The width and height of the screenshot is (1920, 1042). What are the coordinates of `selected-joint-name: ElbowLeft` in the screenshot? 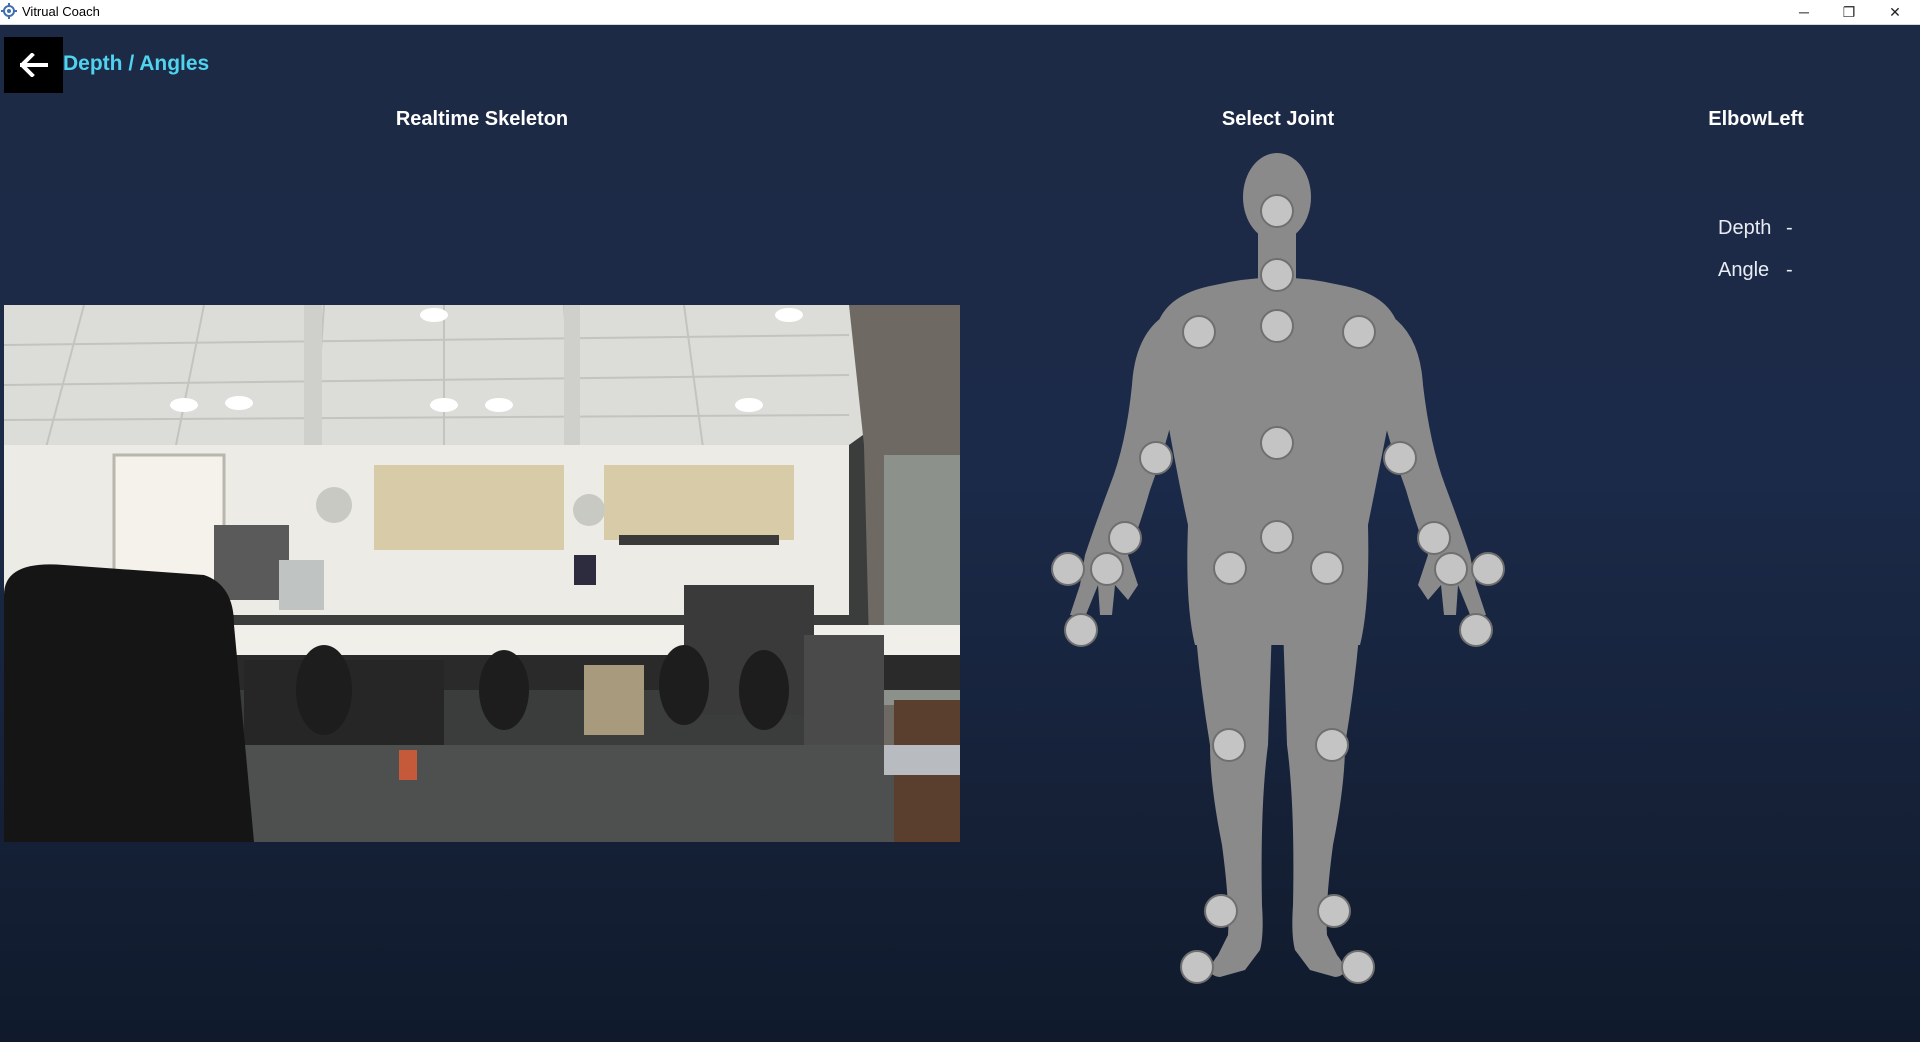 It's located at (1756, 119).